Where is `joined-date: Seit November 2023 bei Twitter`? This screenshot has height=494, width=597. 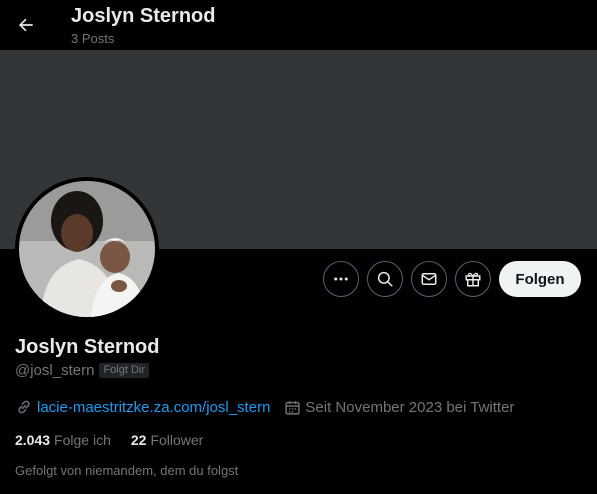
joined-date: Seit November 2023 bei Twitter is located at coordinates (410, 407).